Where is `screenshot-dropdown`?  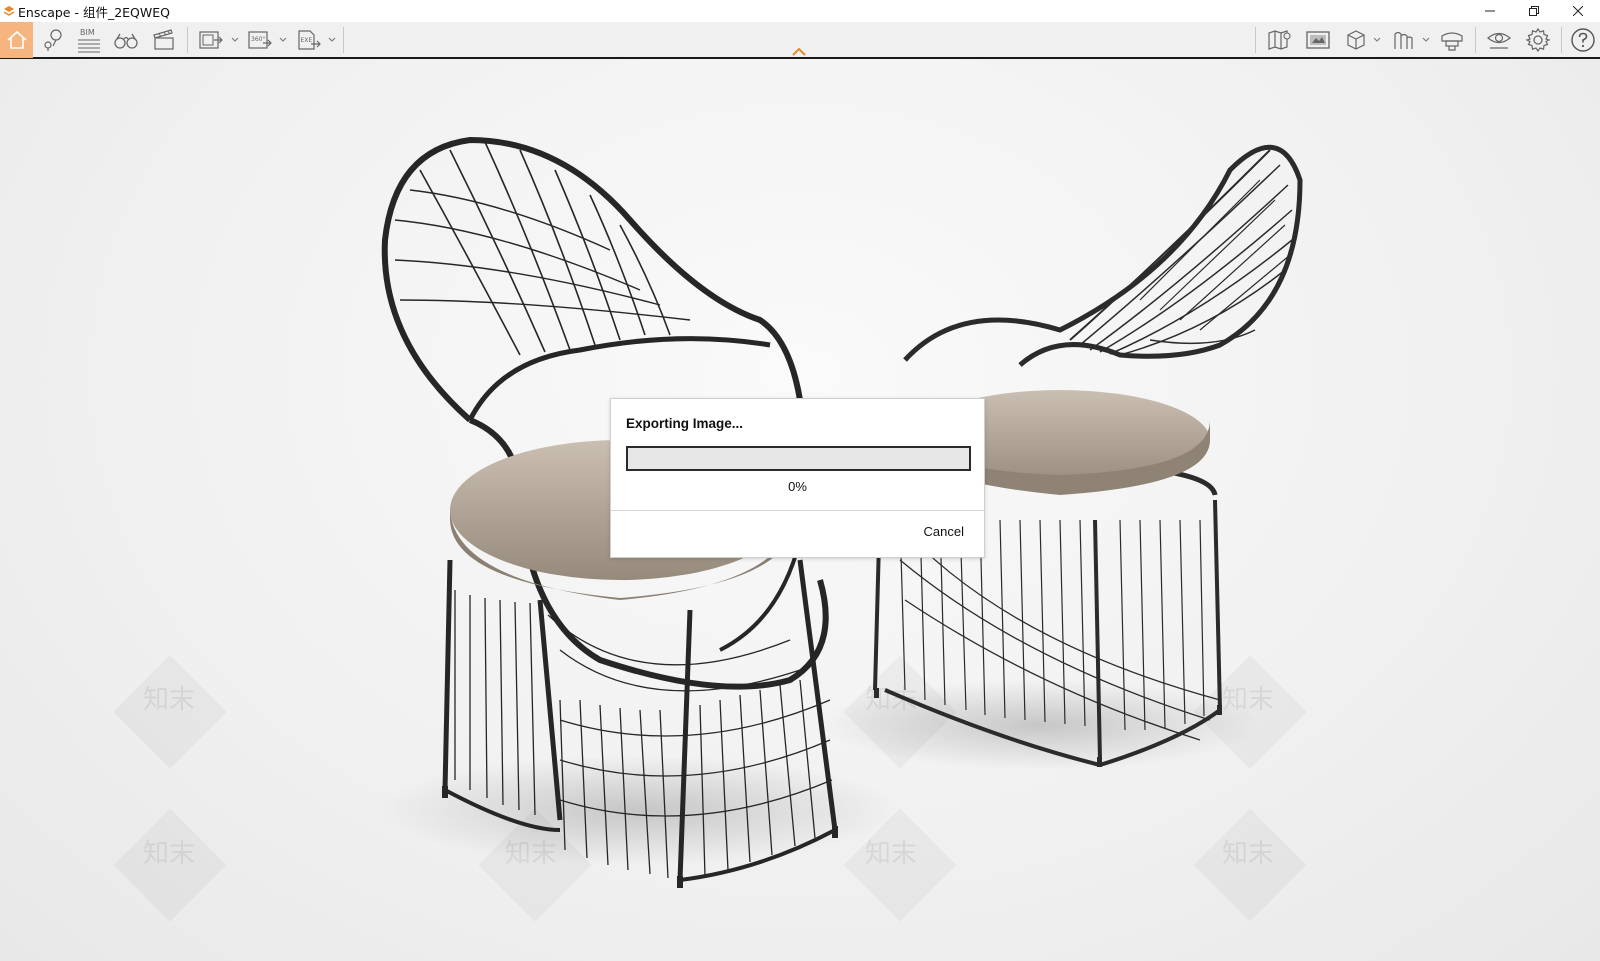 screenshot-dropdown is located at coordinates (235, 40).